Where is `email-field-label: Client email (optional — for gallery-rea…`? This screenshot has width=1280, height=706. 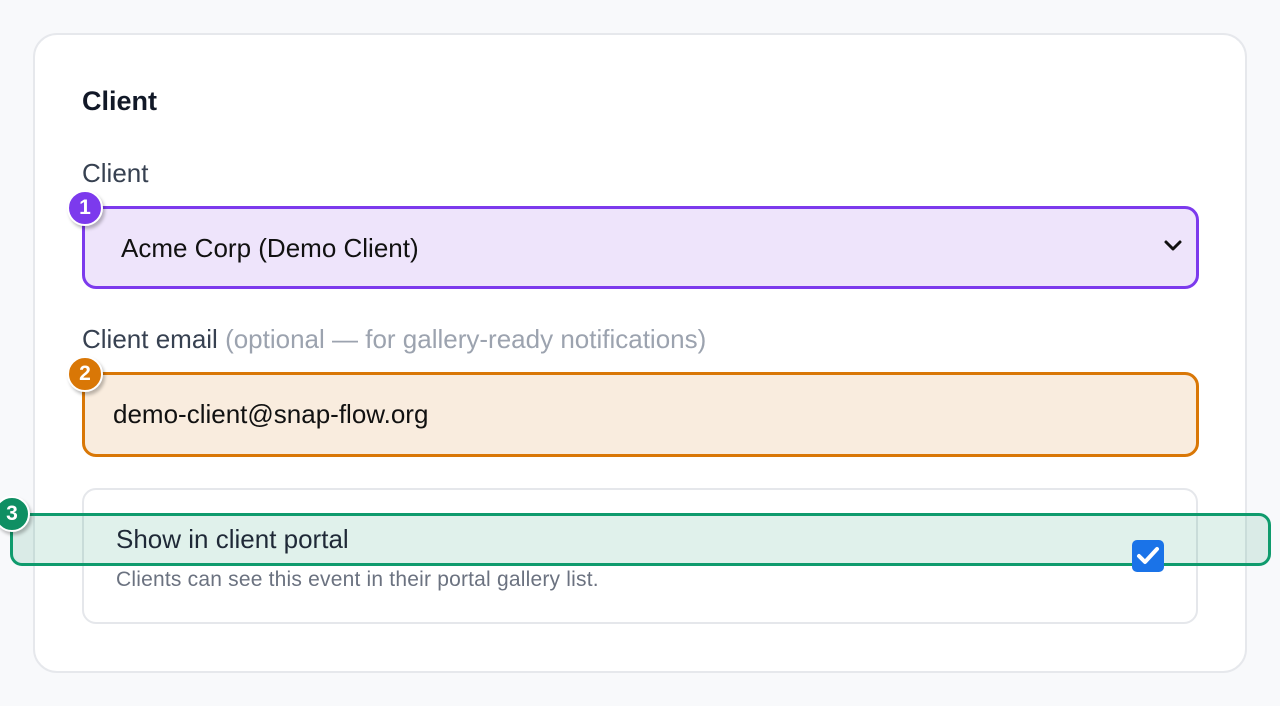 email-field-label: Client email (optional — for gallery-rea… is located at coordinates (394, 339).